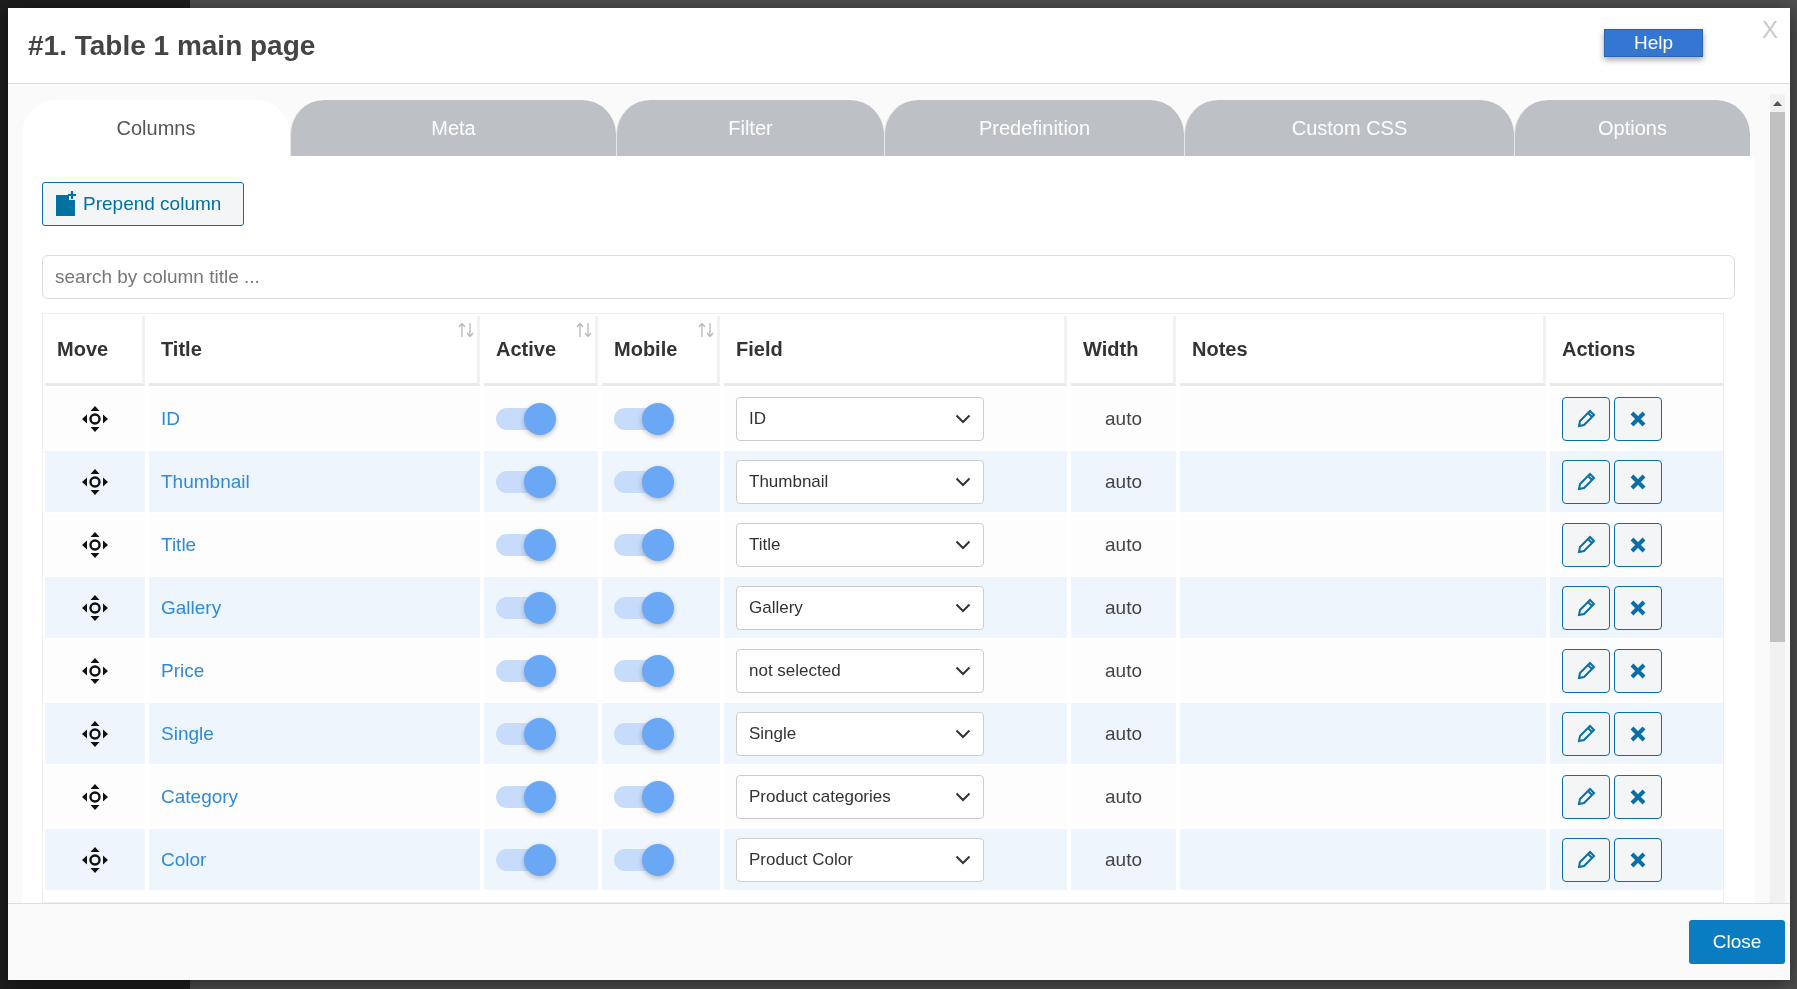 This screenshot has height=989, width=1797. What do you see at coordinates (860, 607) in the screenshot?
I see `field-select: Gallery` at bounding box center [860, 607].